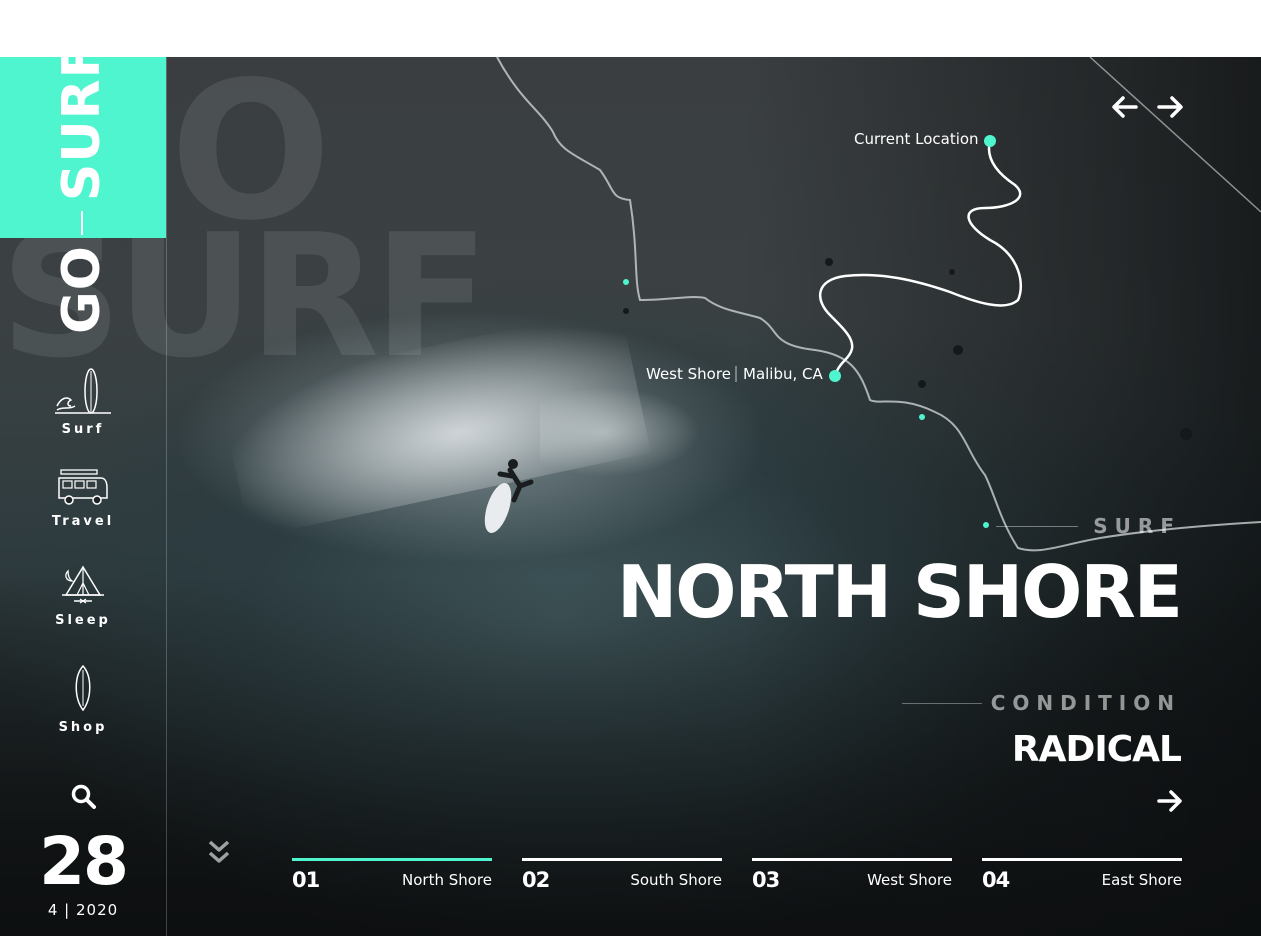 This screenshot has width=1261, height=936. Describe the element at coordinates (1085, 703) in the screenshot. I see `condition-label: CONDITION` at that location.